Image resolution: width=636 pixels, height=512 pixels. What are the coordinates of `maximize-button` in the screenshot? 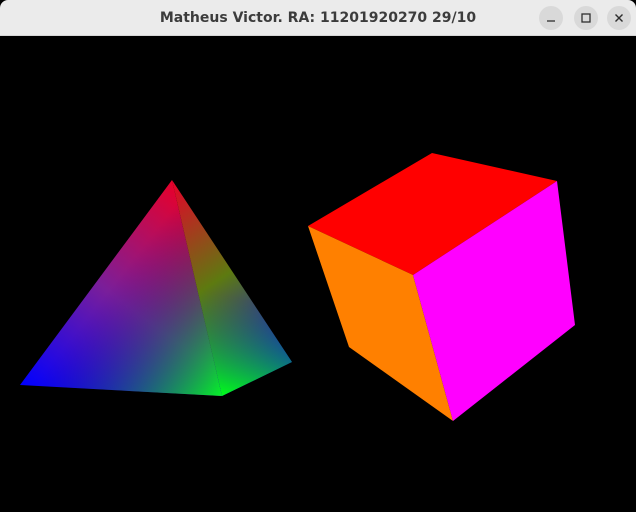 It's located at (586, 18).